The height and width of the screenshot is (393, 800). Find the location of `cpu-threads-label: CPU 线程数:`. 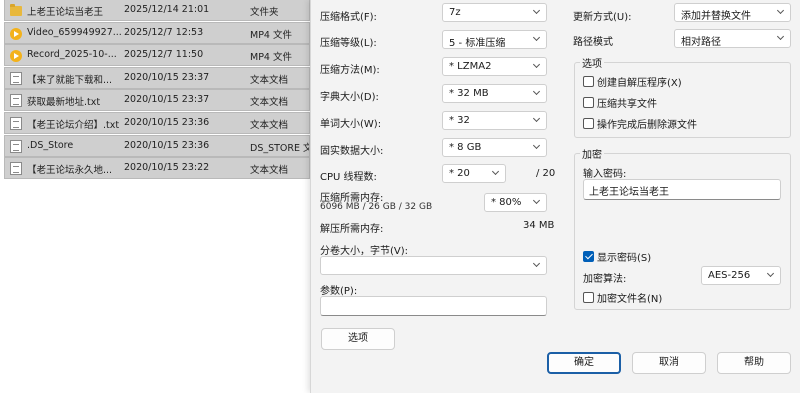

cpu-threads-label: CPU 线程数: is located at coordinates (348, 177).